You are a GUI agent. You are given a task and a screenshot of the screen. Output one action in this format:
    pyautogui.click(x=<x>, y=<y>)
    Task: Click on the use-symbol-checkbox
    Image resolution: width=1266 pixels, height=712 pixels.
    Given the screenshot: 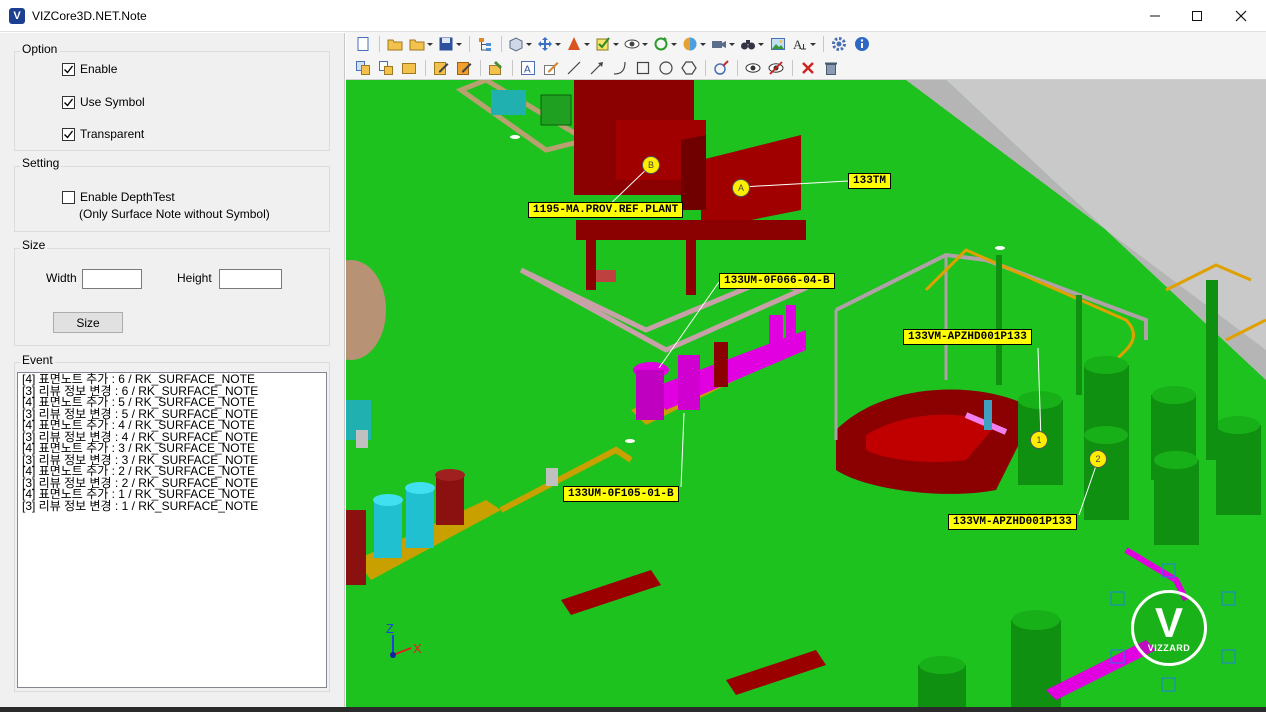 What is the action you would take?
    pyautogui.click(x=68, y=102)
    